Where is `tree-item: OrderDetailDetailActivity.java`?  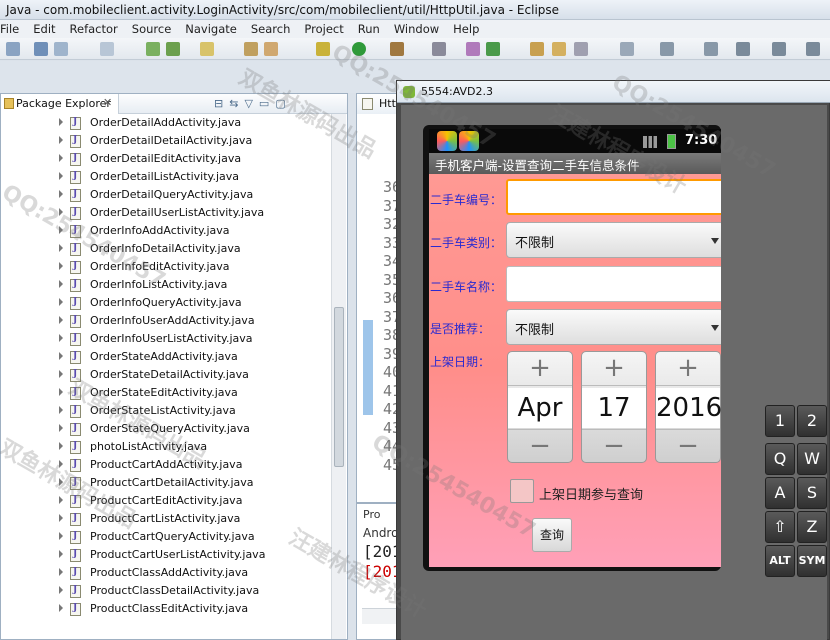
tree-item: OrderDetailDetailActivity.java is located at coordinates (166, 141).